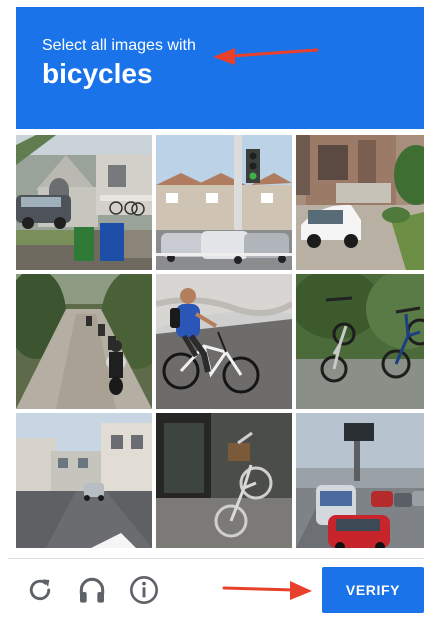 The image size is (424, 620). Describe the element at coordinates (144, 590) in the screenshot. I see `info-icon` at that location.